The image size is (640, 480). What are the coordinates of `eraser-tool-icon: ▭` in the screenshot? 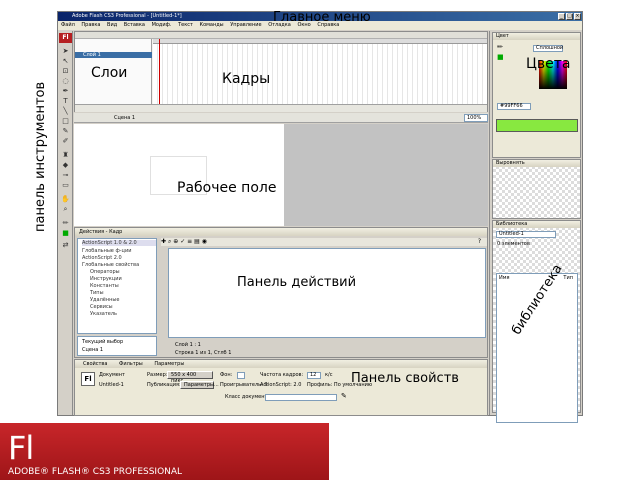 It's located at (65, 185).